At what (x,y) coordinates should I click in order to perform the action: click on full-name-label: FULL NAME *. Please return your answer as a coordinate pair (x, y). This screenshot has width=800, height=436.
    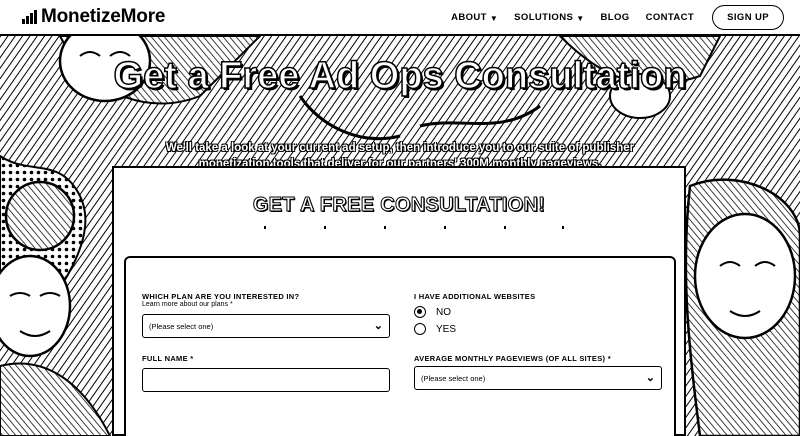
    Looking at the image, I should click on (168, 358).